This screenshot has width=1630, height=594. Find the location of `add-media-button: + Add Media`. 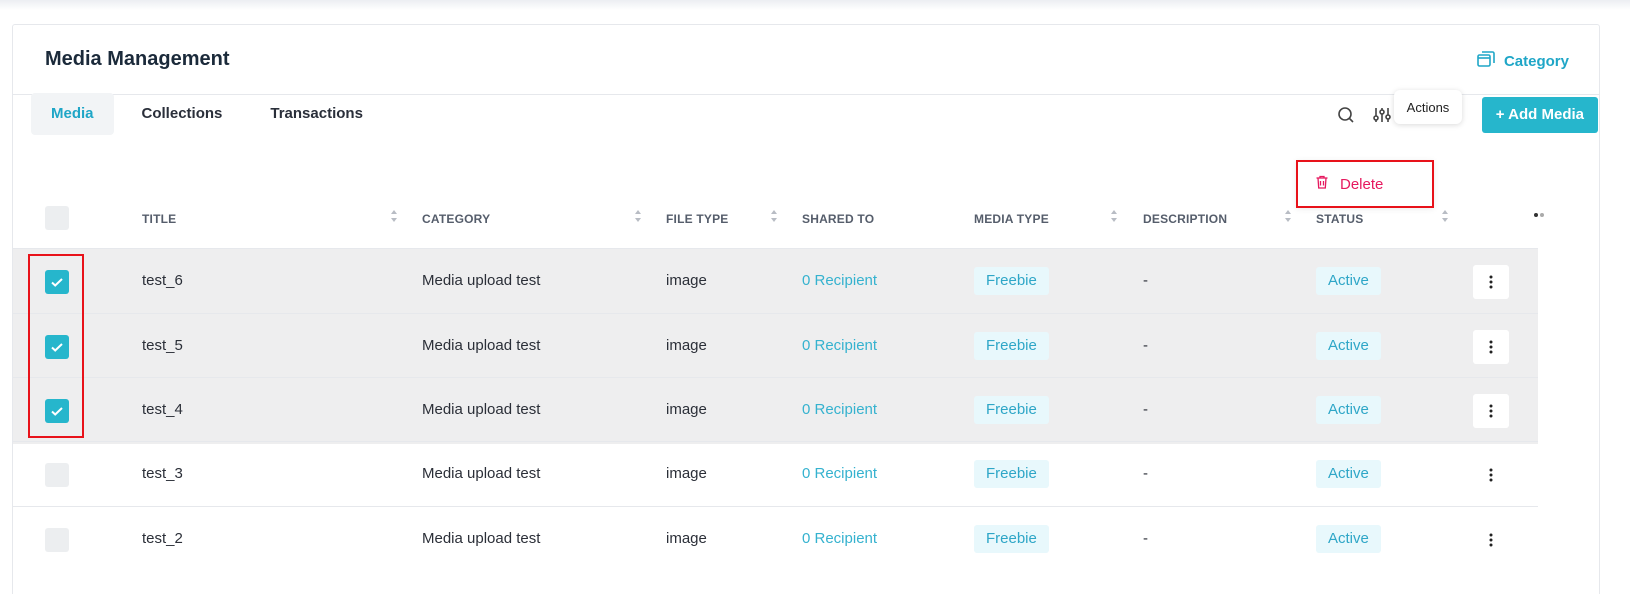

add-media-button: + Add Media is located at coordinates (1539, 115).